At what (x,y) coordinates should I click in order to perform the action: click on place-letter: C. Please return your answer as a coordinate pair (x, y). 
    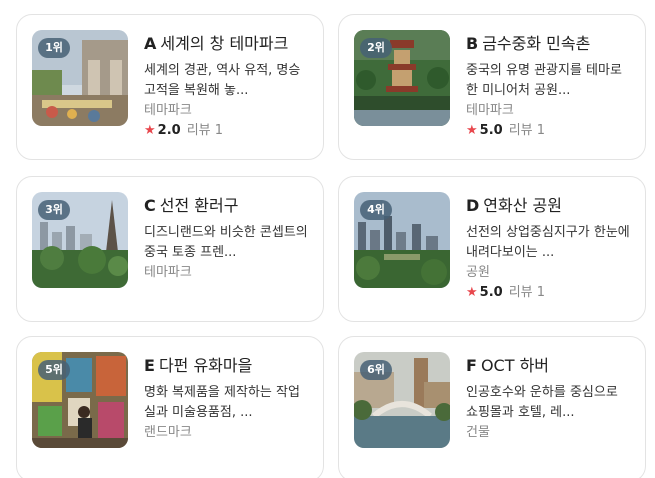
    Looking at the image, I should click on (150, 205).